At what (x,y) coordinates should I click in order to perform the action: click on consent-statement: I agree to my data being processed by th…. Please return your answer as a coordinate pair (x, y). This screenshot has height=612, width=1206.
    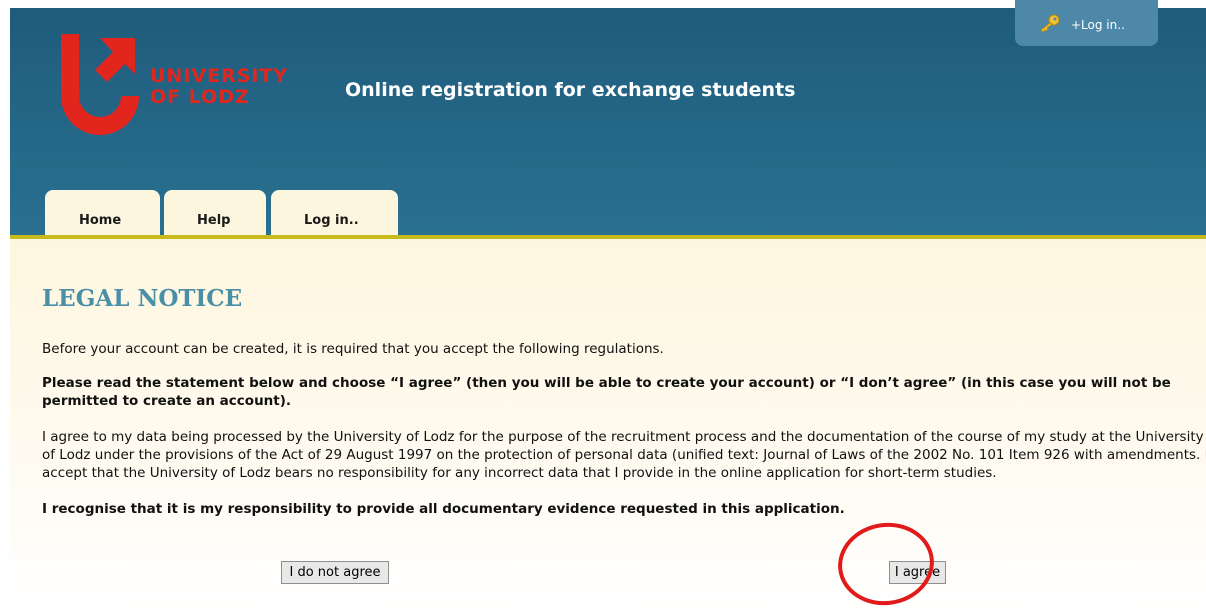
    Looking at the image, I should click on (624, 455).